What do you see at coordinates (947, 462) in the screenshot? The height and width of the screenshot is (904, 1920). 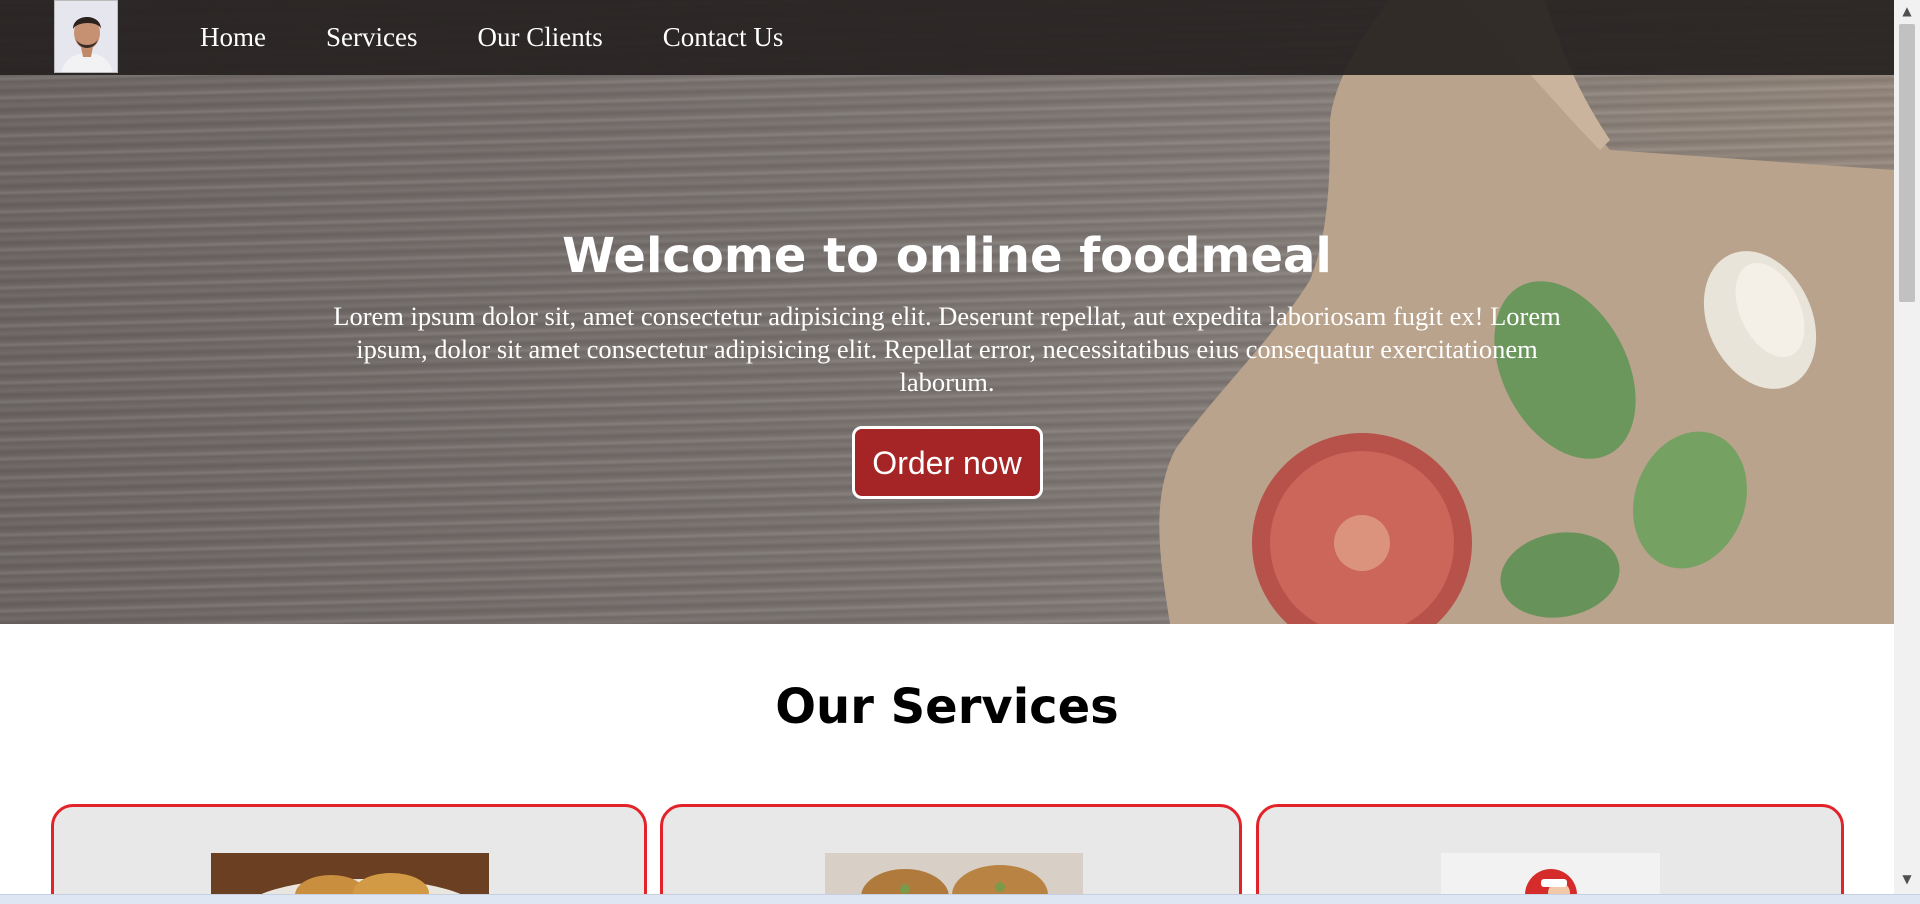 I see `order-now-button: Order now` at bounding box center [947, 462].